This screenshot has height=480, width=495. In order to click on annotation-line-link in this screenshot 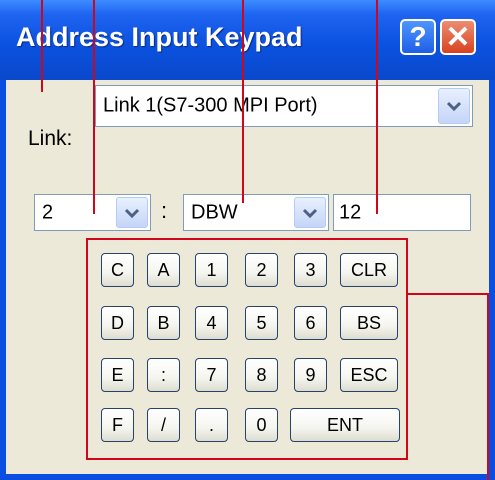, I will do `click(42, 46)`.